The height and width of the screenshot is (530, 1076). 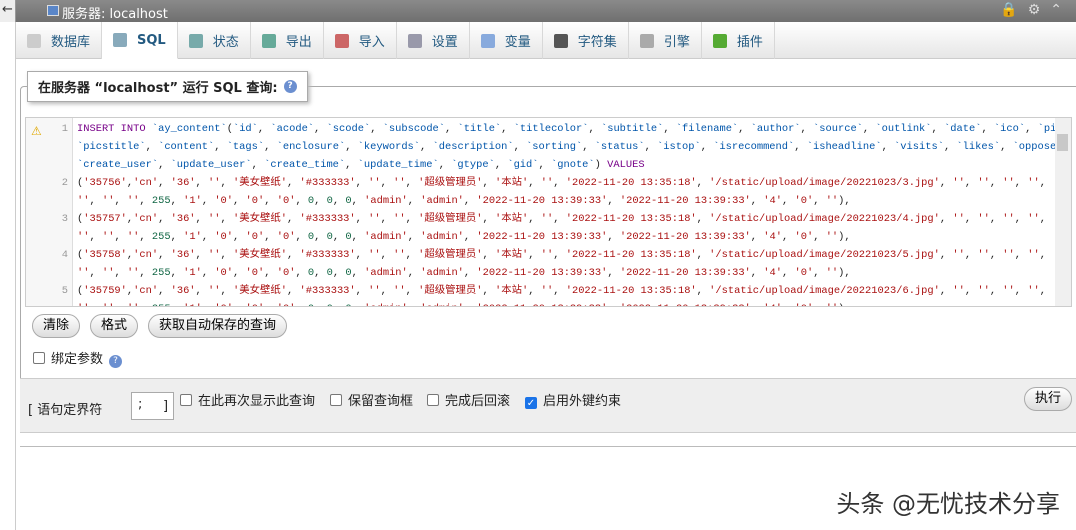 I want to click on bind-params-option: 绑定参数?, so click(x=78, y=358).